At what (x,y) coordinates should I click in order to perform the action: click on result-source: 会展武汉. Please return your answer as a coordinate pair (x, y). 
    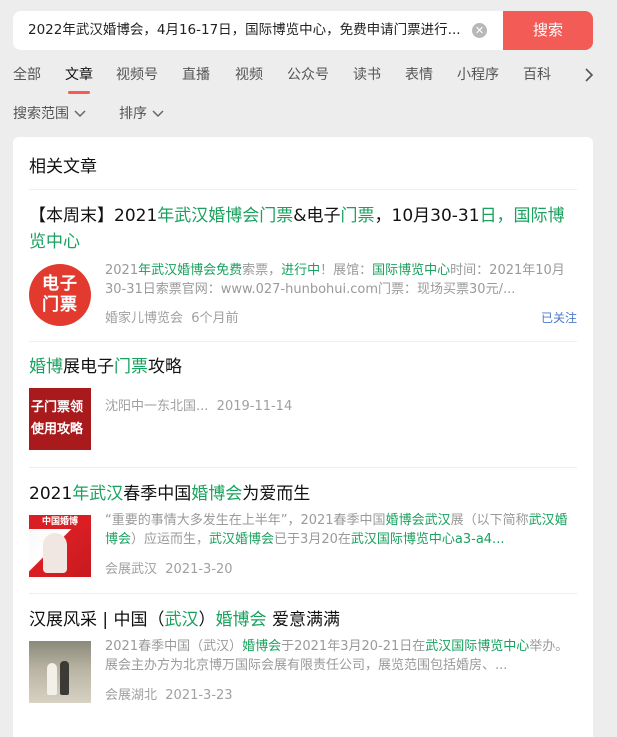
    Looking at the image, I should click on (131, 569).